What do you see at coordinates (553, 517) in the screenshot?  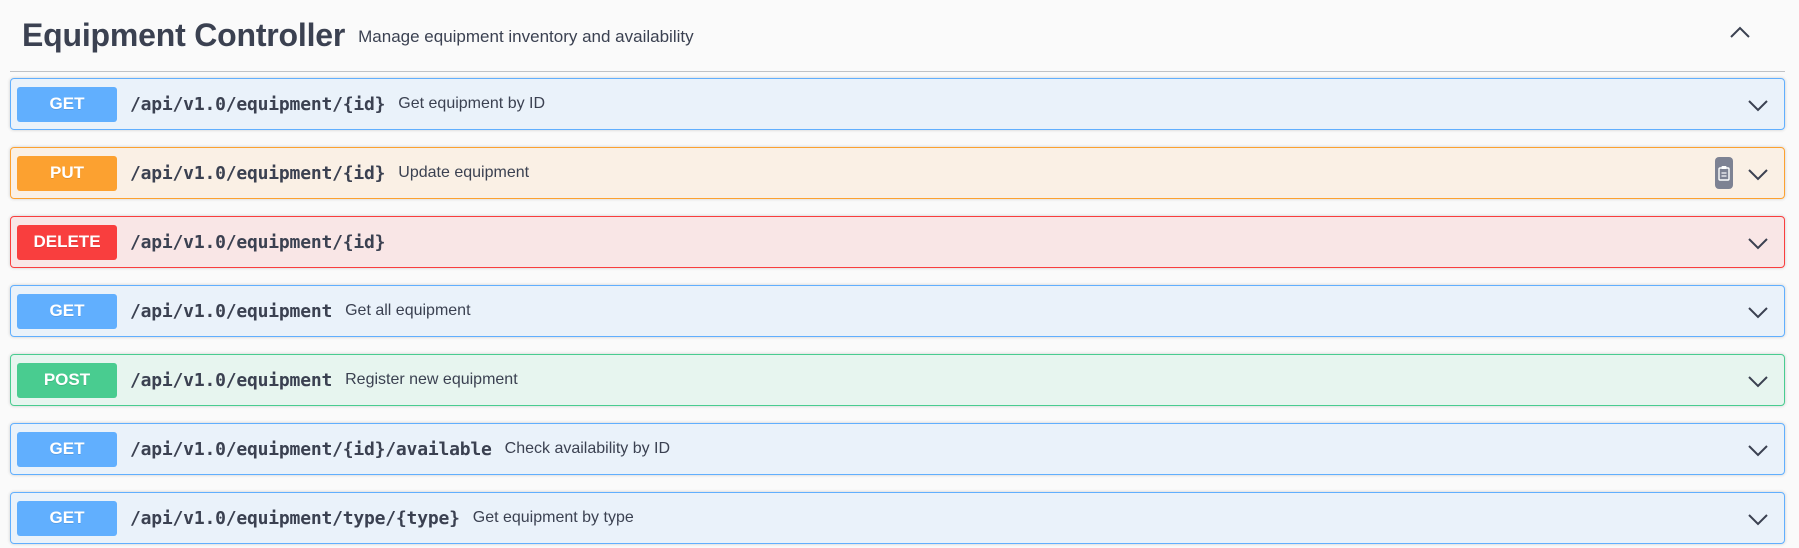 I see `operation-summary: Get equipment by type` at bounding box center [553, 517].